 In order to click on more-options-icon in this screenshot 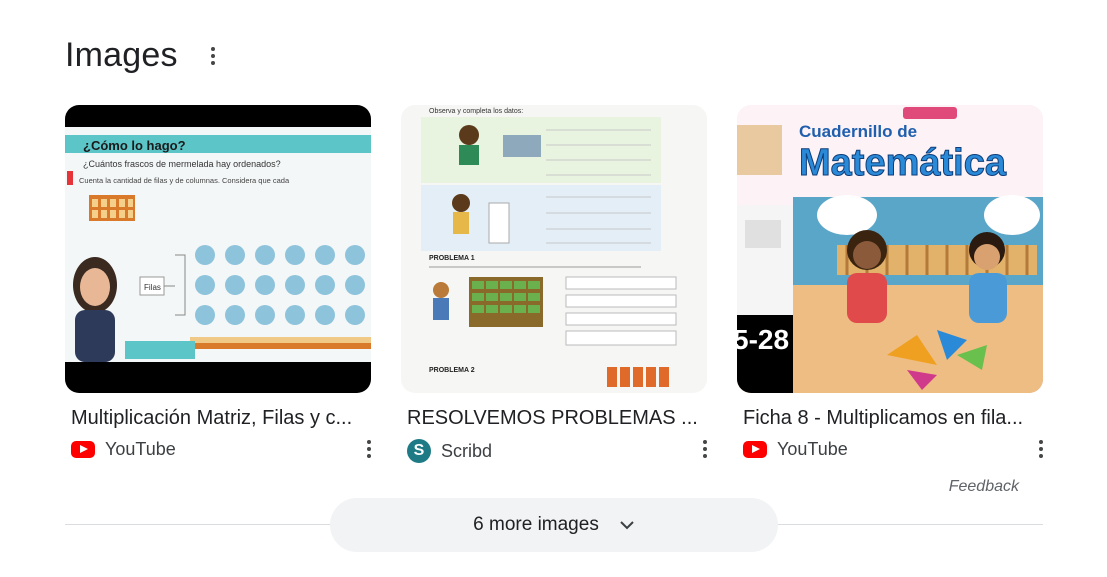, I will do `click(213, 56)`.